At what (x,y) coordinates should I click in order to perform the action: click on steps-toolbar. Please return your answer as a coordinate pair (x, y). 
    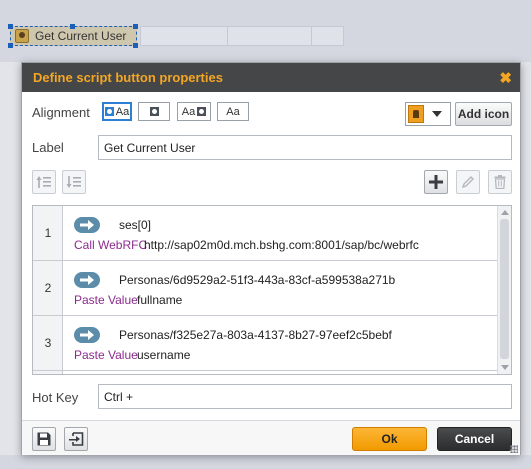
    Looking at the image, I should click on (271, 183).